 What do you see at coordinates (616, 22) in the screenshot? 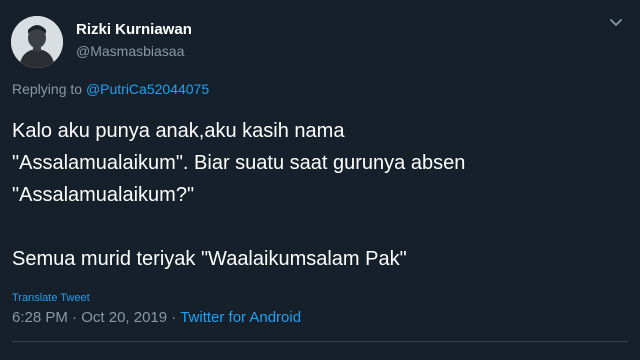
I see `chevron-down-icon` at bounding box center [616, 22].